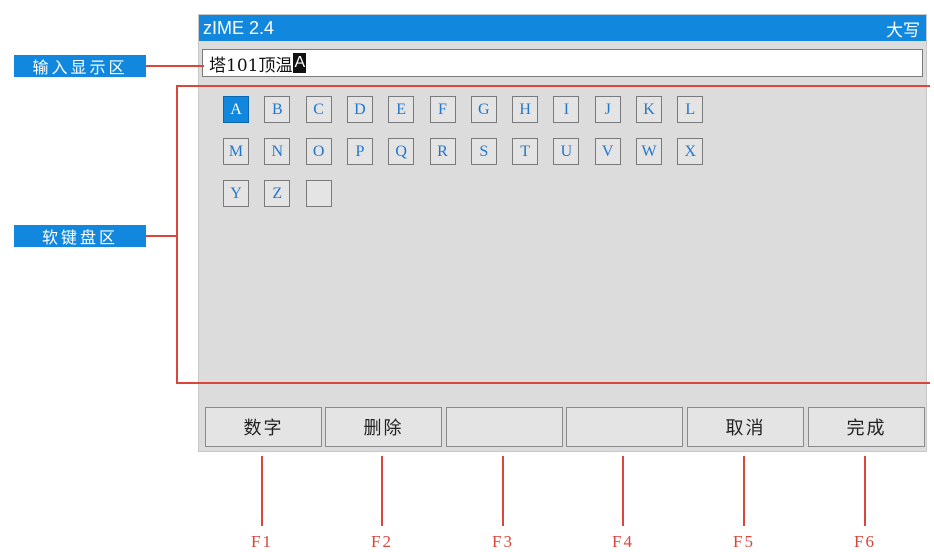 This screenshot has height=552, width=934. I want to click on key-l: L, so click(690, 109).